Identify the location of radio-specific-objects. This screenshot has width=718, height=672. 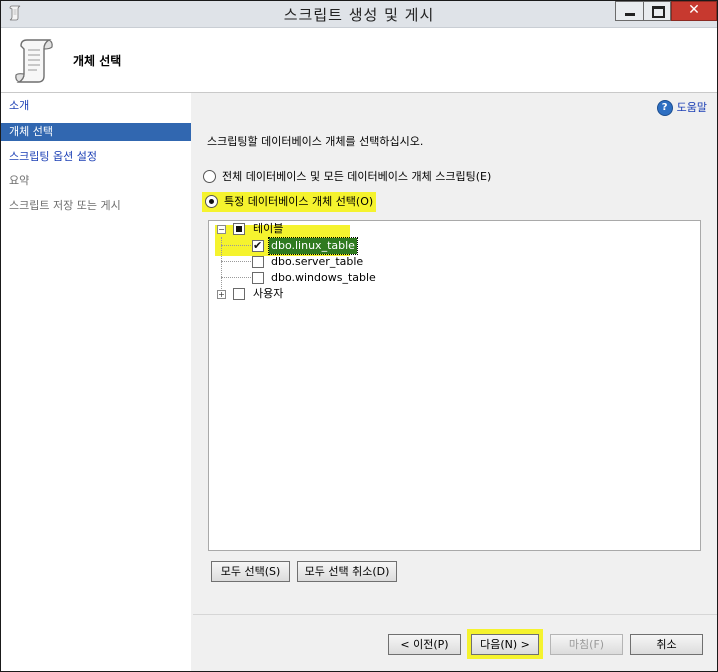
(211, 201).